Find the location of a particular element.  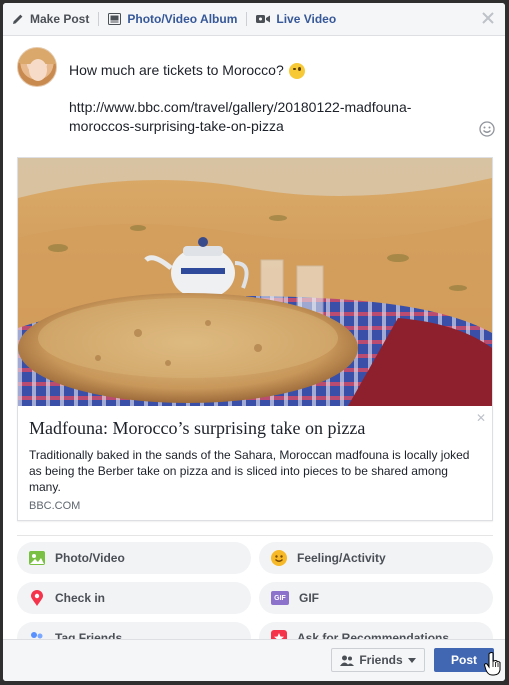

tab-live-video: Live Video is located at coordinates (296, 19).